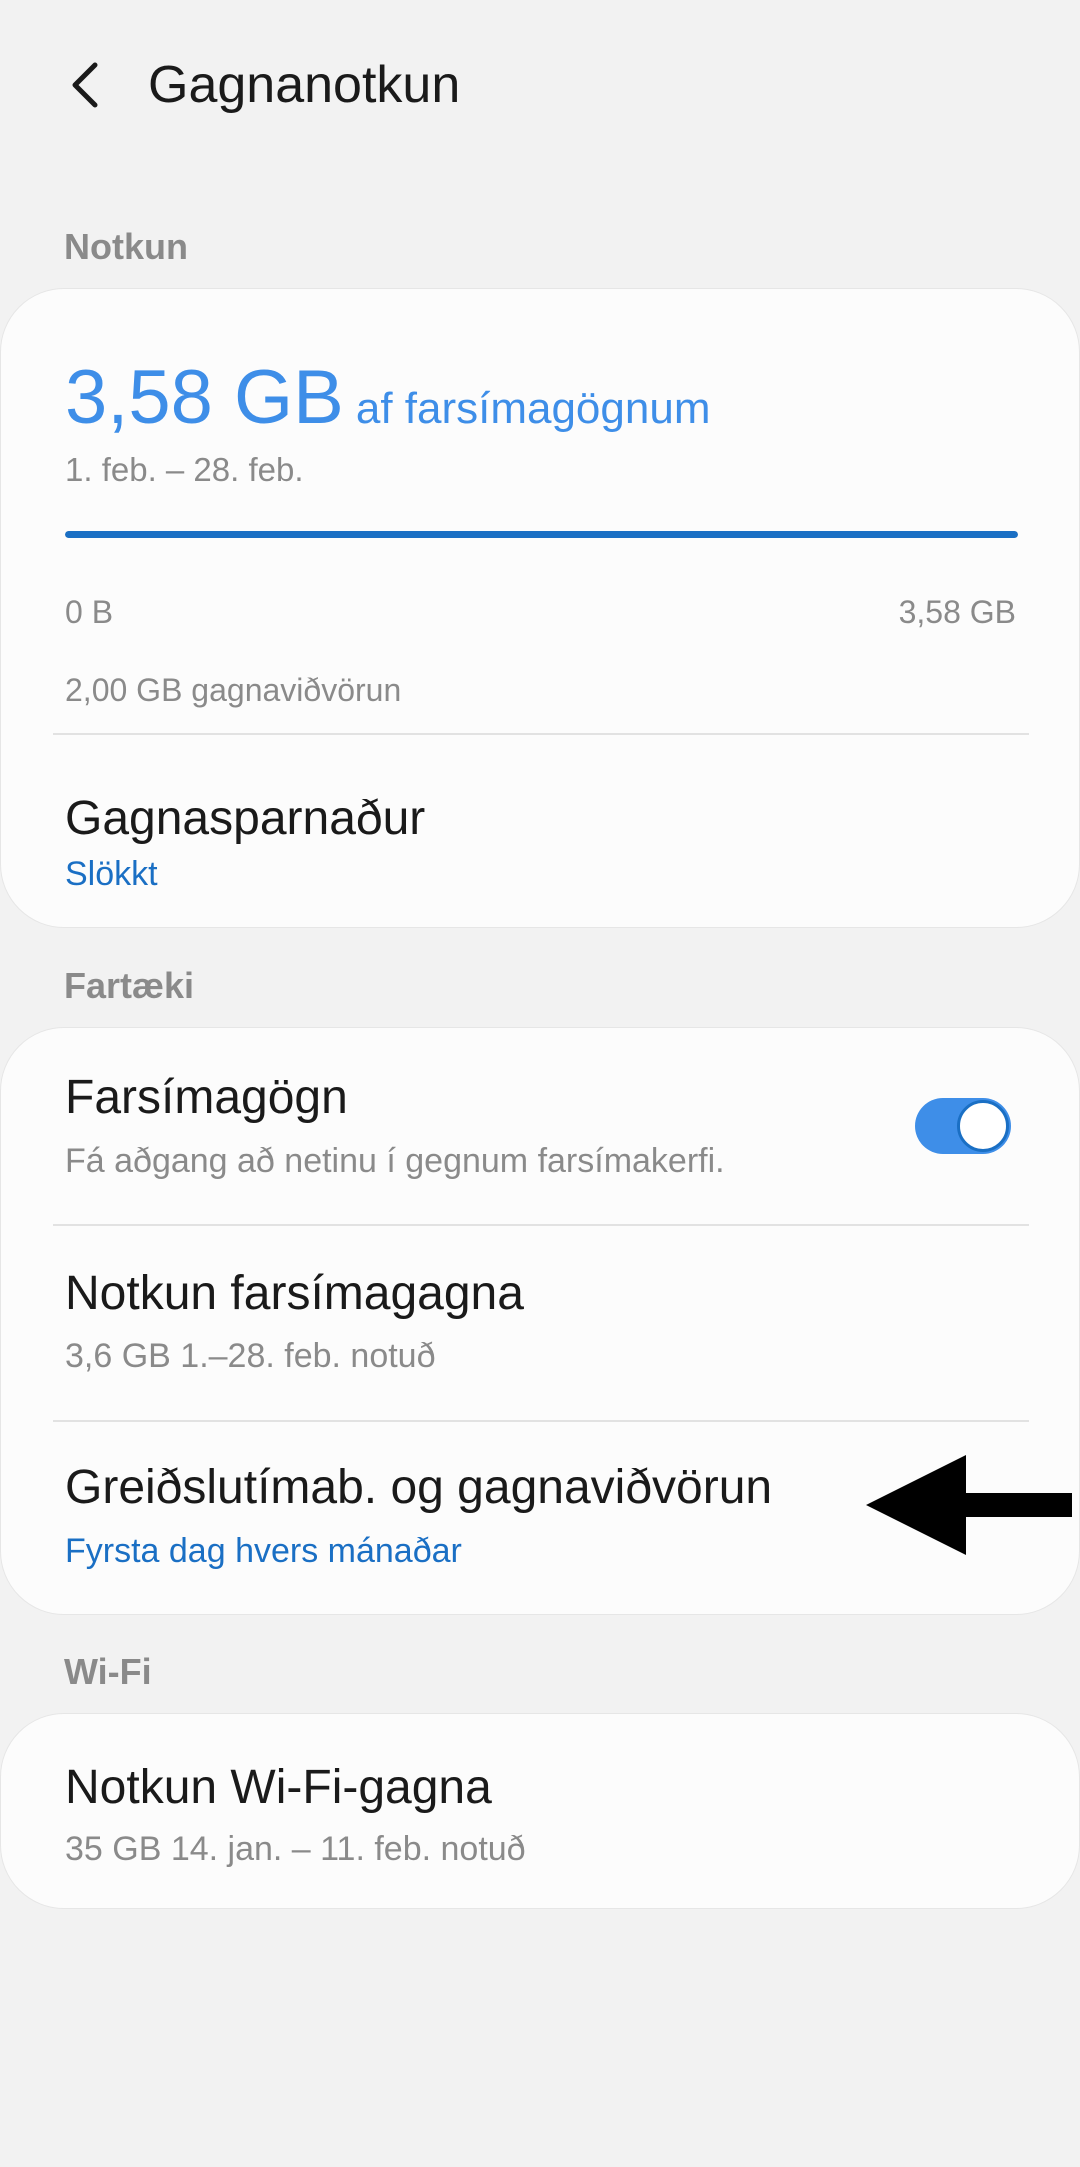 This screenshot has width=1080, height=2167. I want to click on data-saver-status: Slökkt, so click(111, 874).